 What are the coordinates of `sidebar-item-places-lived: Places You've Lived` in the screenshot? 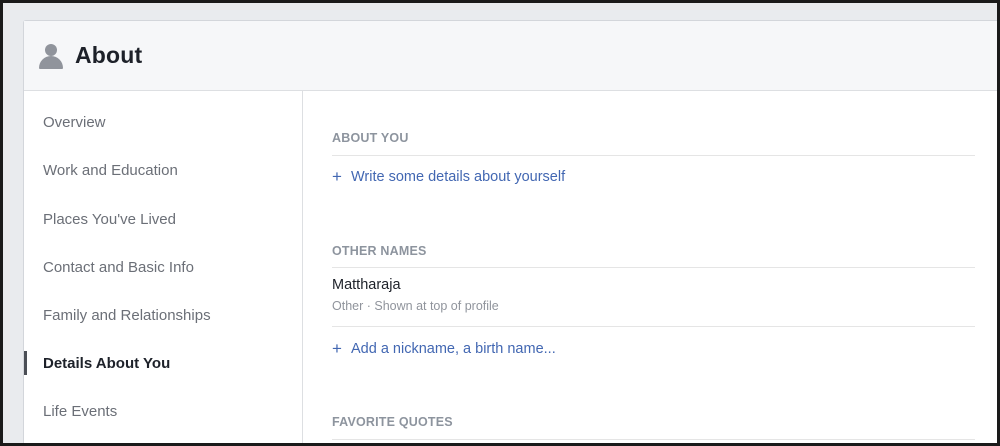 It's located at (163, 219).